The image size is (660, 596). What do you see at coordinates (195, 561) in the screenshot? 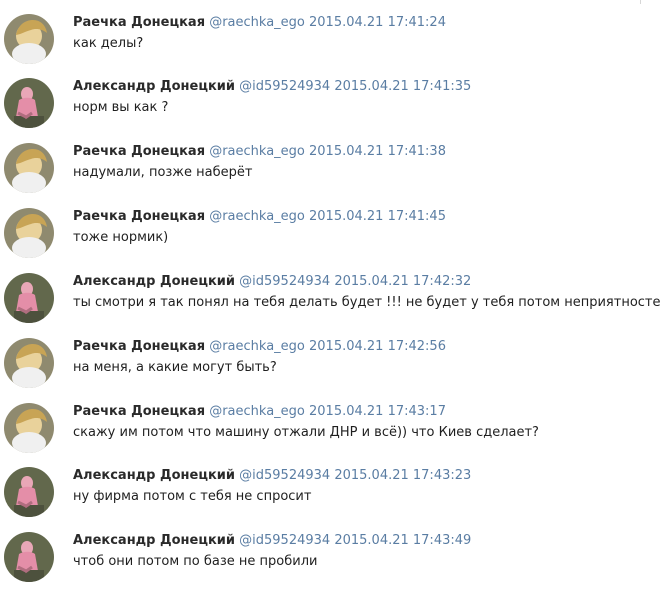
I see `message-text: чтоб они потом по базе не пробили` at bounding box center [195, 561].